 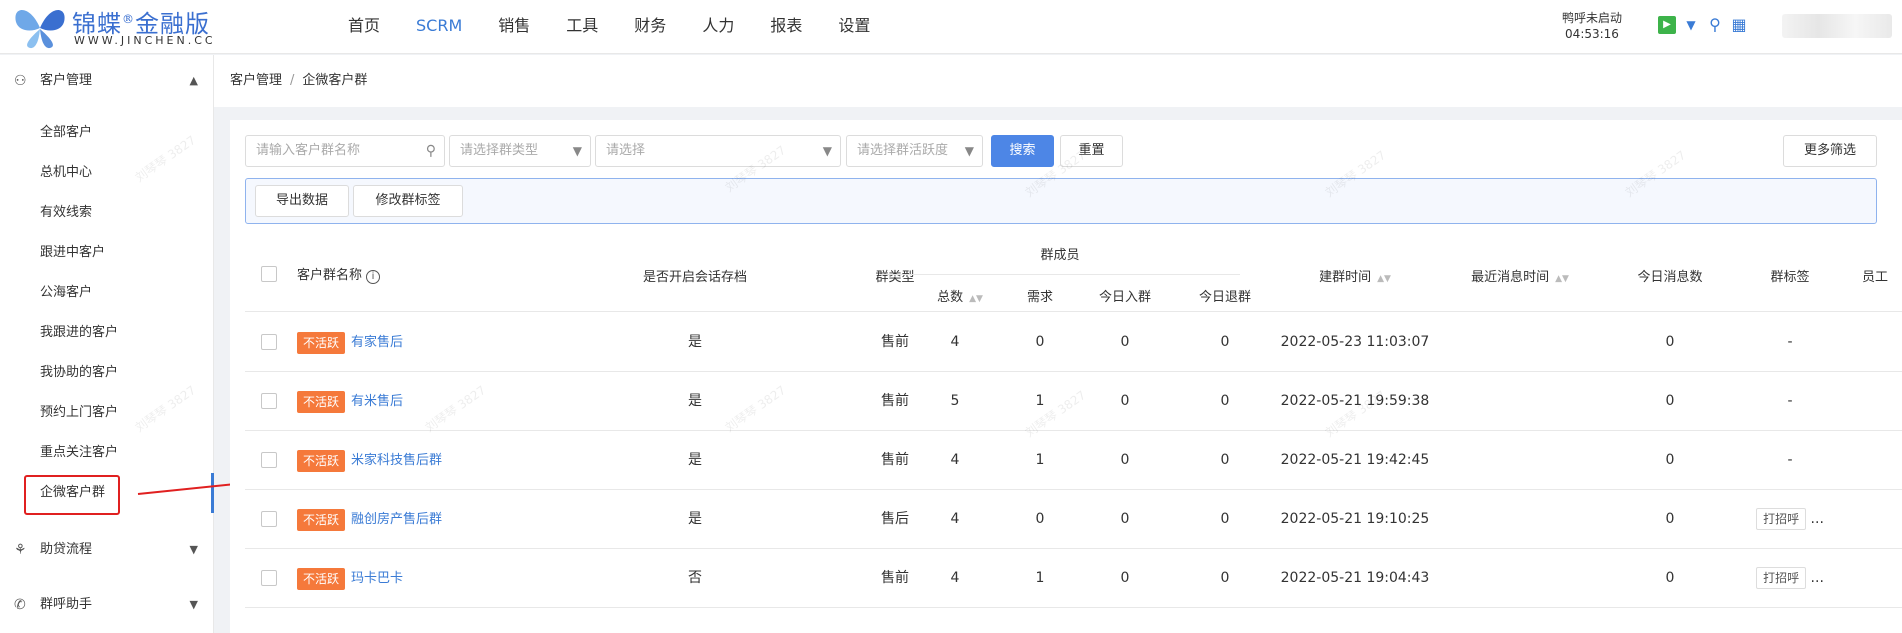 I want to click on created-cell: 2022-05-21 19:04:43, so click(x=1355, y=578).